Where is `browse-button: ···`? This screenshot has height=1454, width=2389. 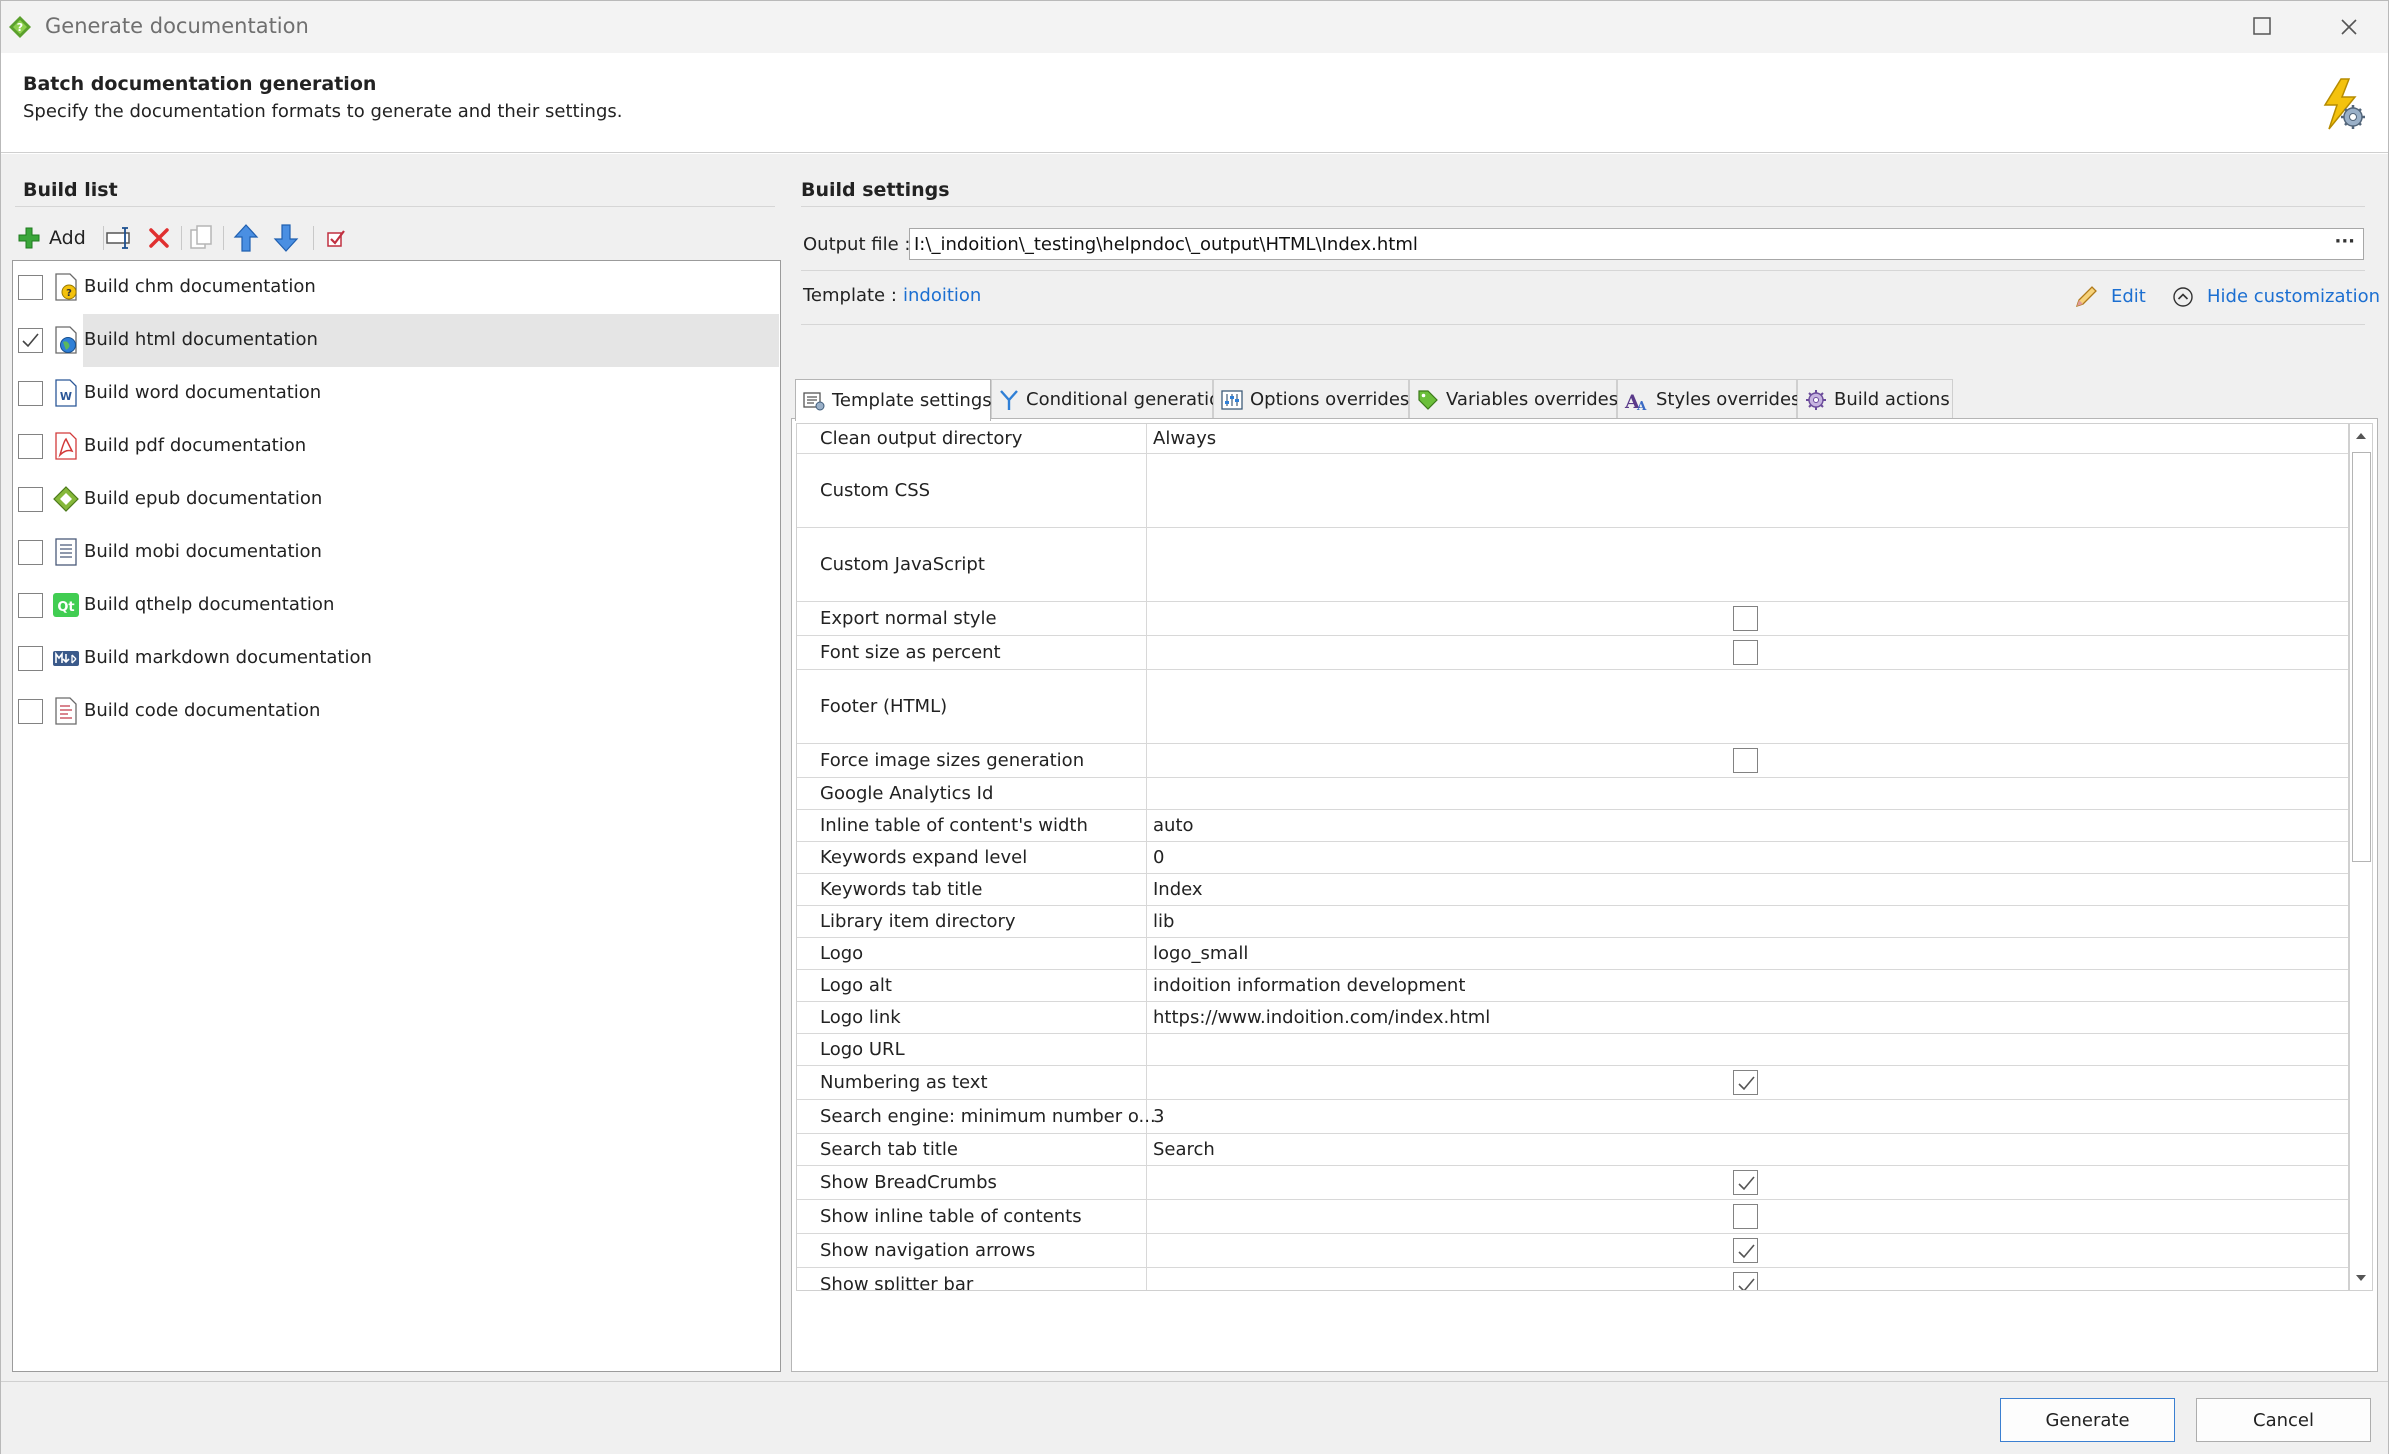 browse-button: ··· is located at coordinates (2344, 241).